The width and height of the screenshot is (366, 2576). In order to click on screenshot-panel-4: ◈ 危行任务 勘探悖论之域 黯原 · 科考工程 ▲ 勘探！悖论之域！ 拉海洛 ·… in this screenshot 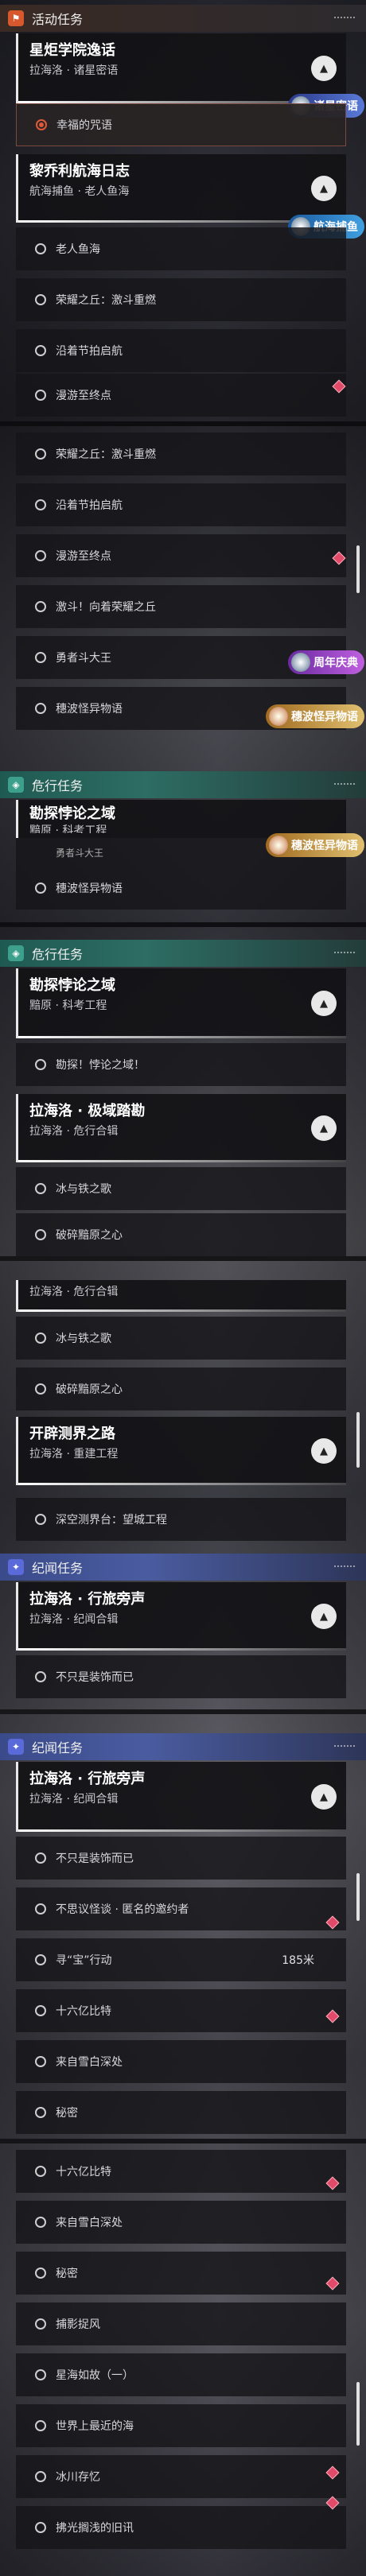, I will do `click(183, 1091)`.